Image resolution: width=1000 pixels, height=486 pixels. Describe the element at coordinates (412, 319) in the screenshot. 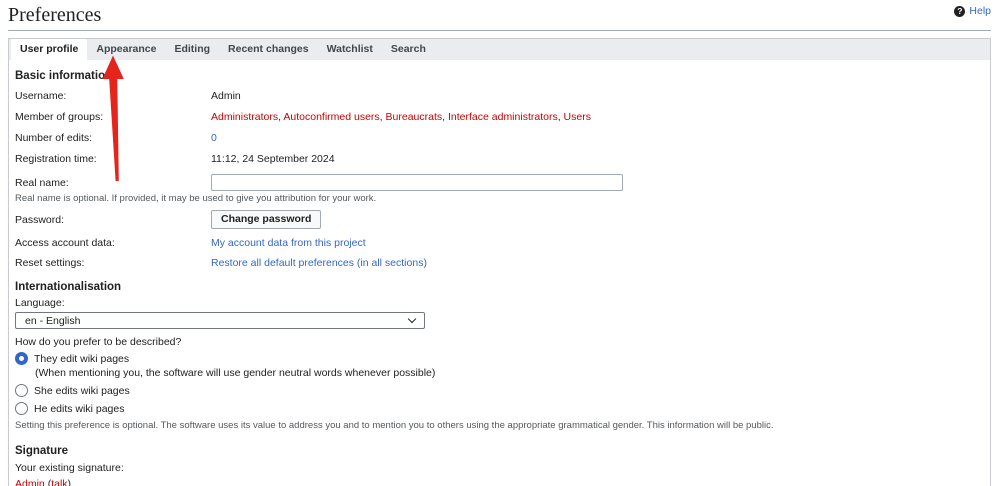

I see `chevron-down-icon` at that location.